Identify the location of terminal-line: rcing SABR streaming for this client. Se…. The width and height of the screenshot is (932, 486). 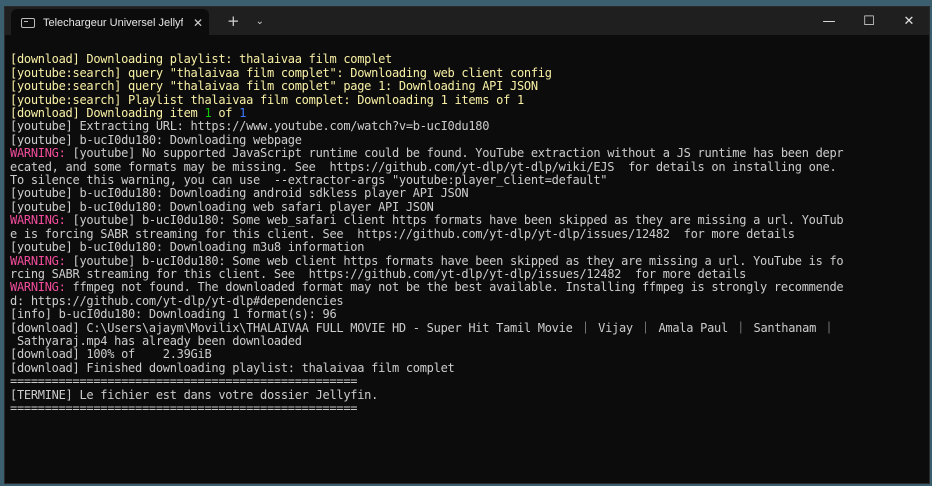
(378, 273).